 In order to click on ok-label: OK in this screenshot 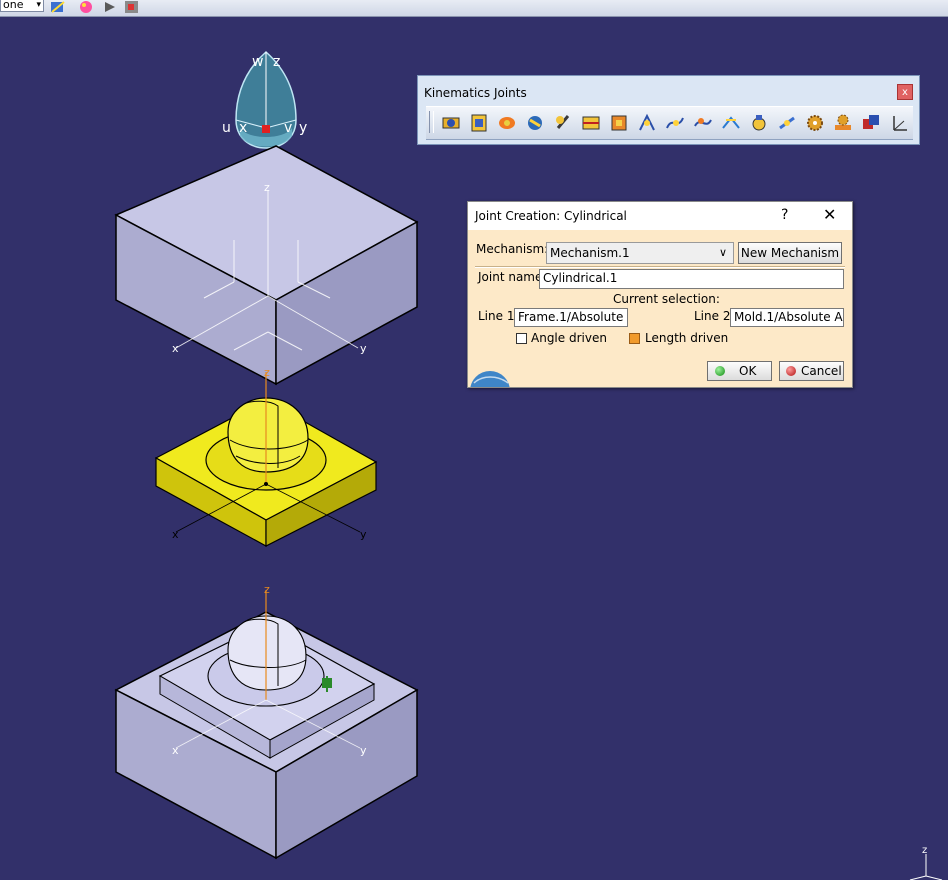, I will do `click(748, 371)`.